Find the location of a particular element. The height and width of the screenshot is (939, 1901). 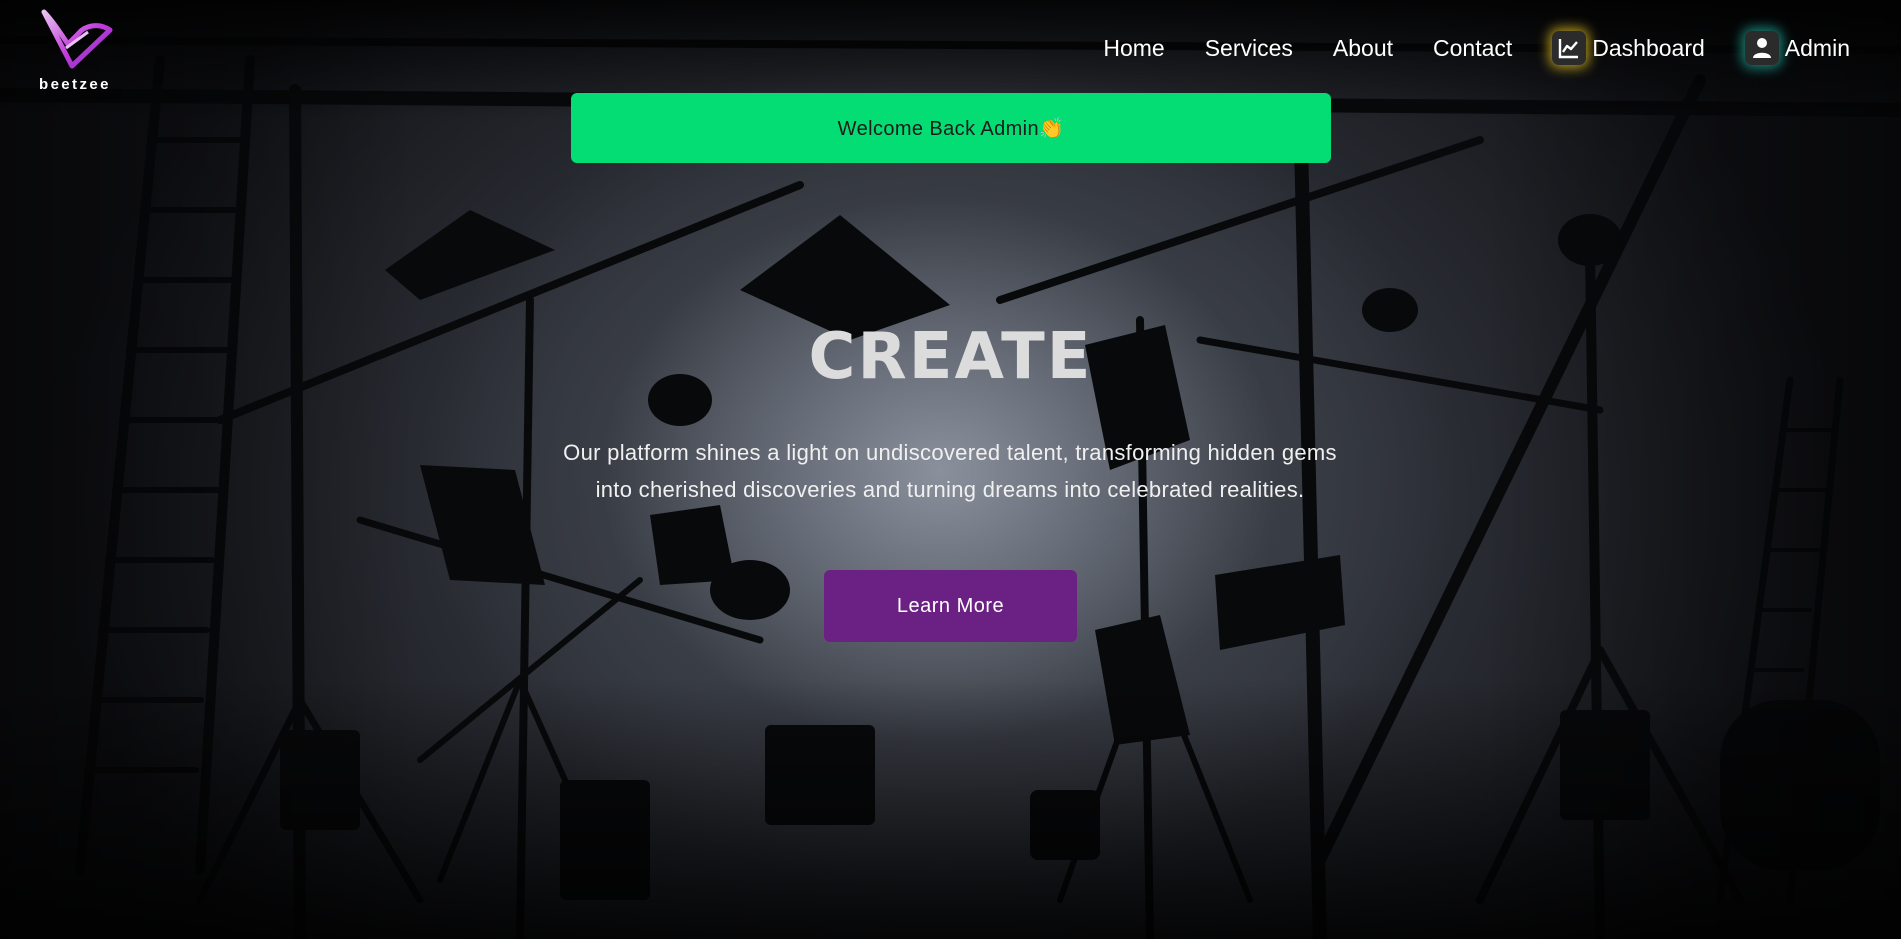

hero-title: CREATE is located at coordinates (950, 357).